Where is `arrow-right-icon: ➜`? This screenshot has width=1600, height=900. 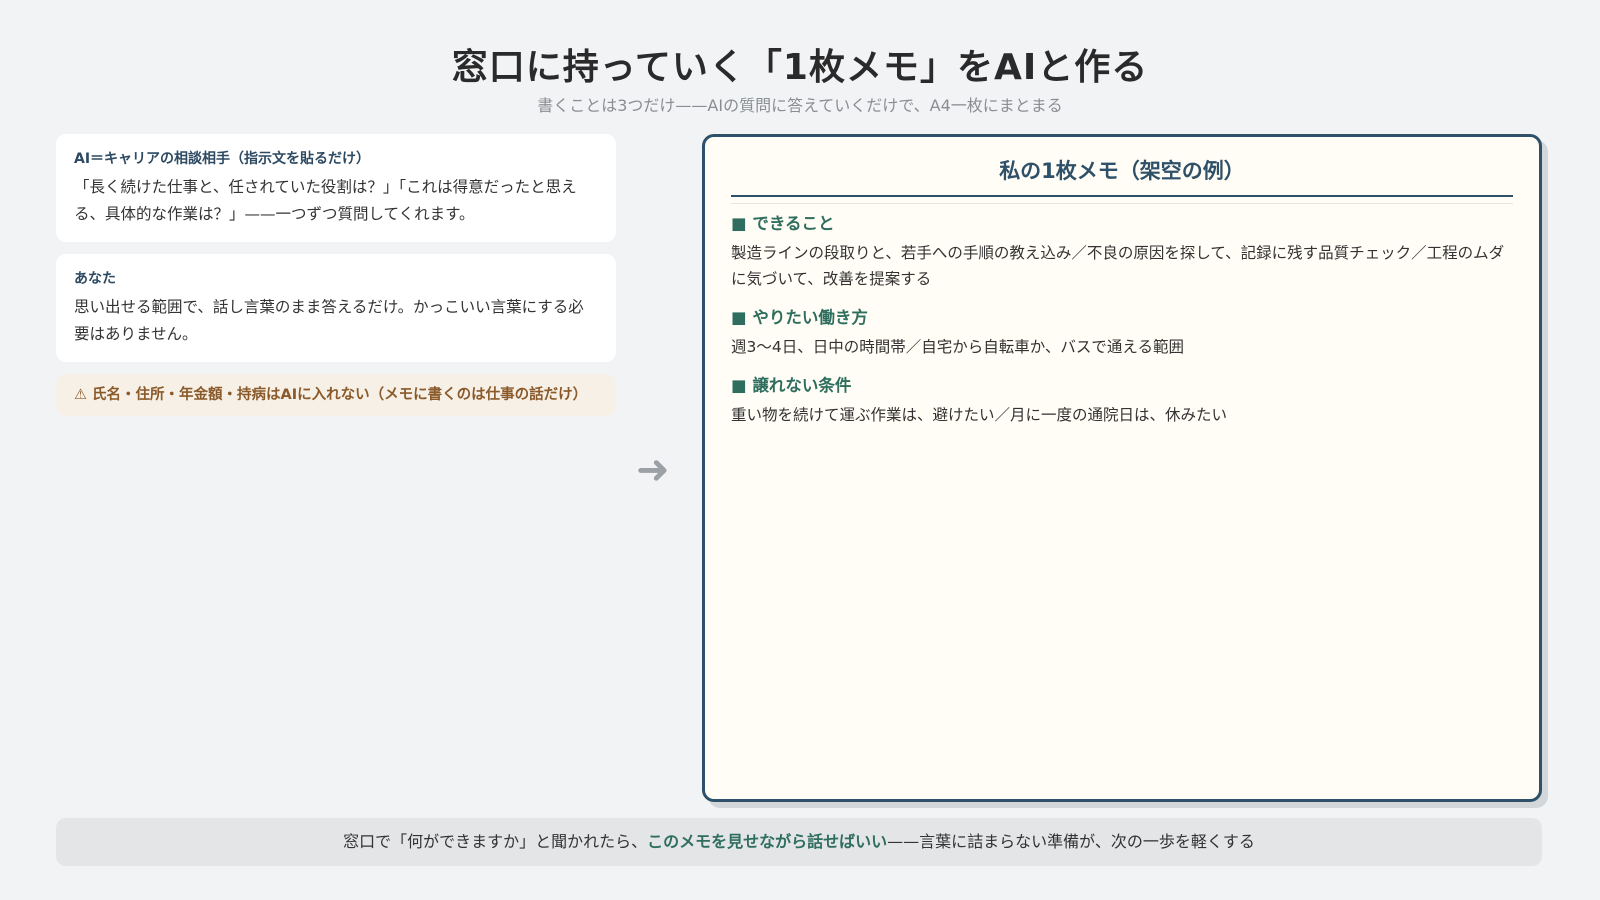
arrow-right-icon: ➜ is located at coordinates (653, 470).